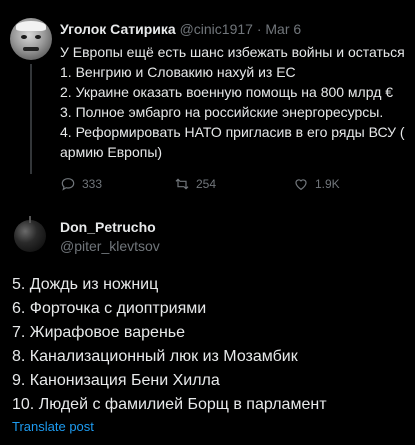 The width and height of the screenshot is (415, 445). I want to click on author-name: Уголок Сатирика, so click(118, 29).